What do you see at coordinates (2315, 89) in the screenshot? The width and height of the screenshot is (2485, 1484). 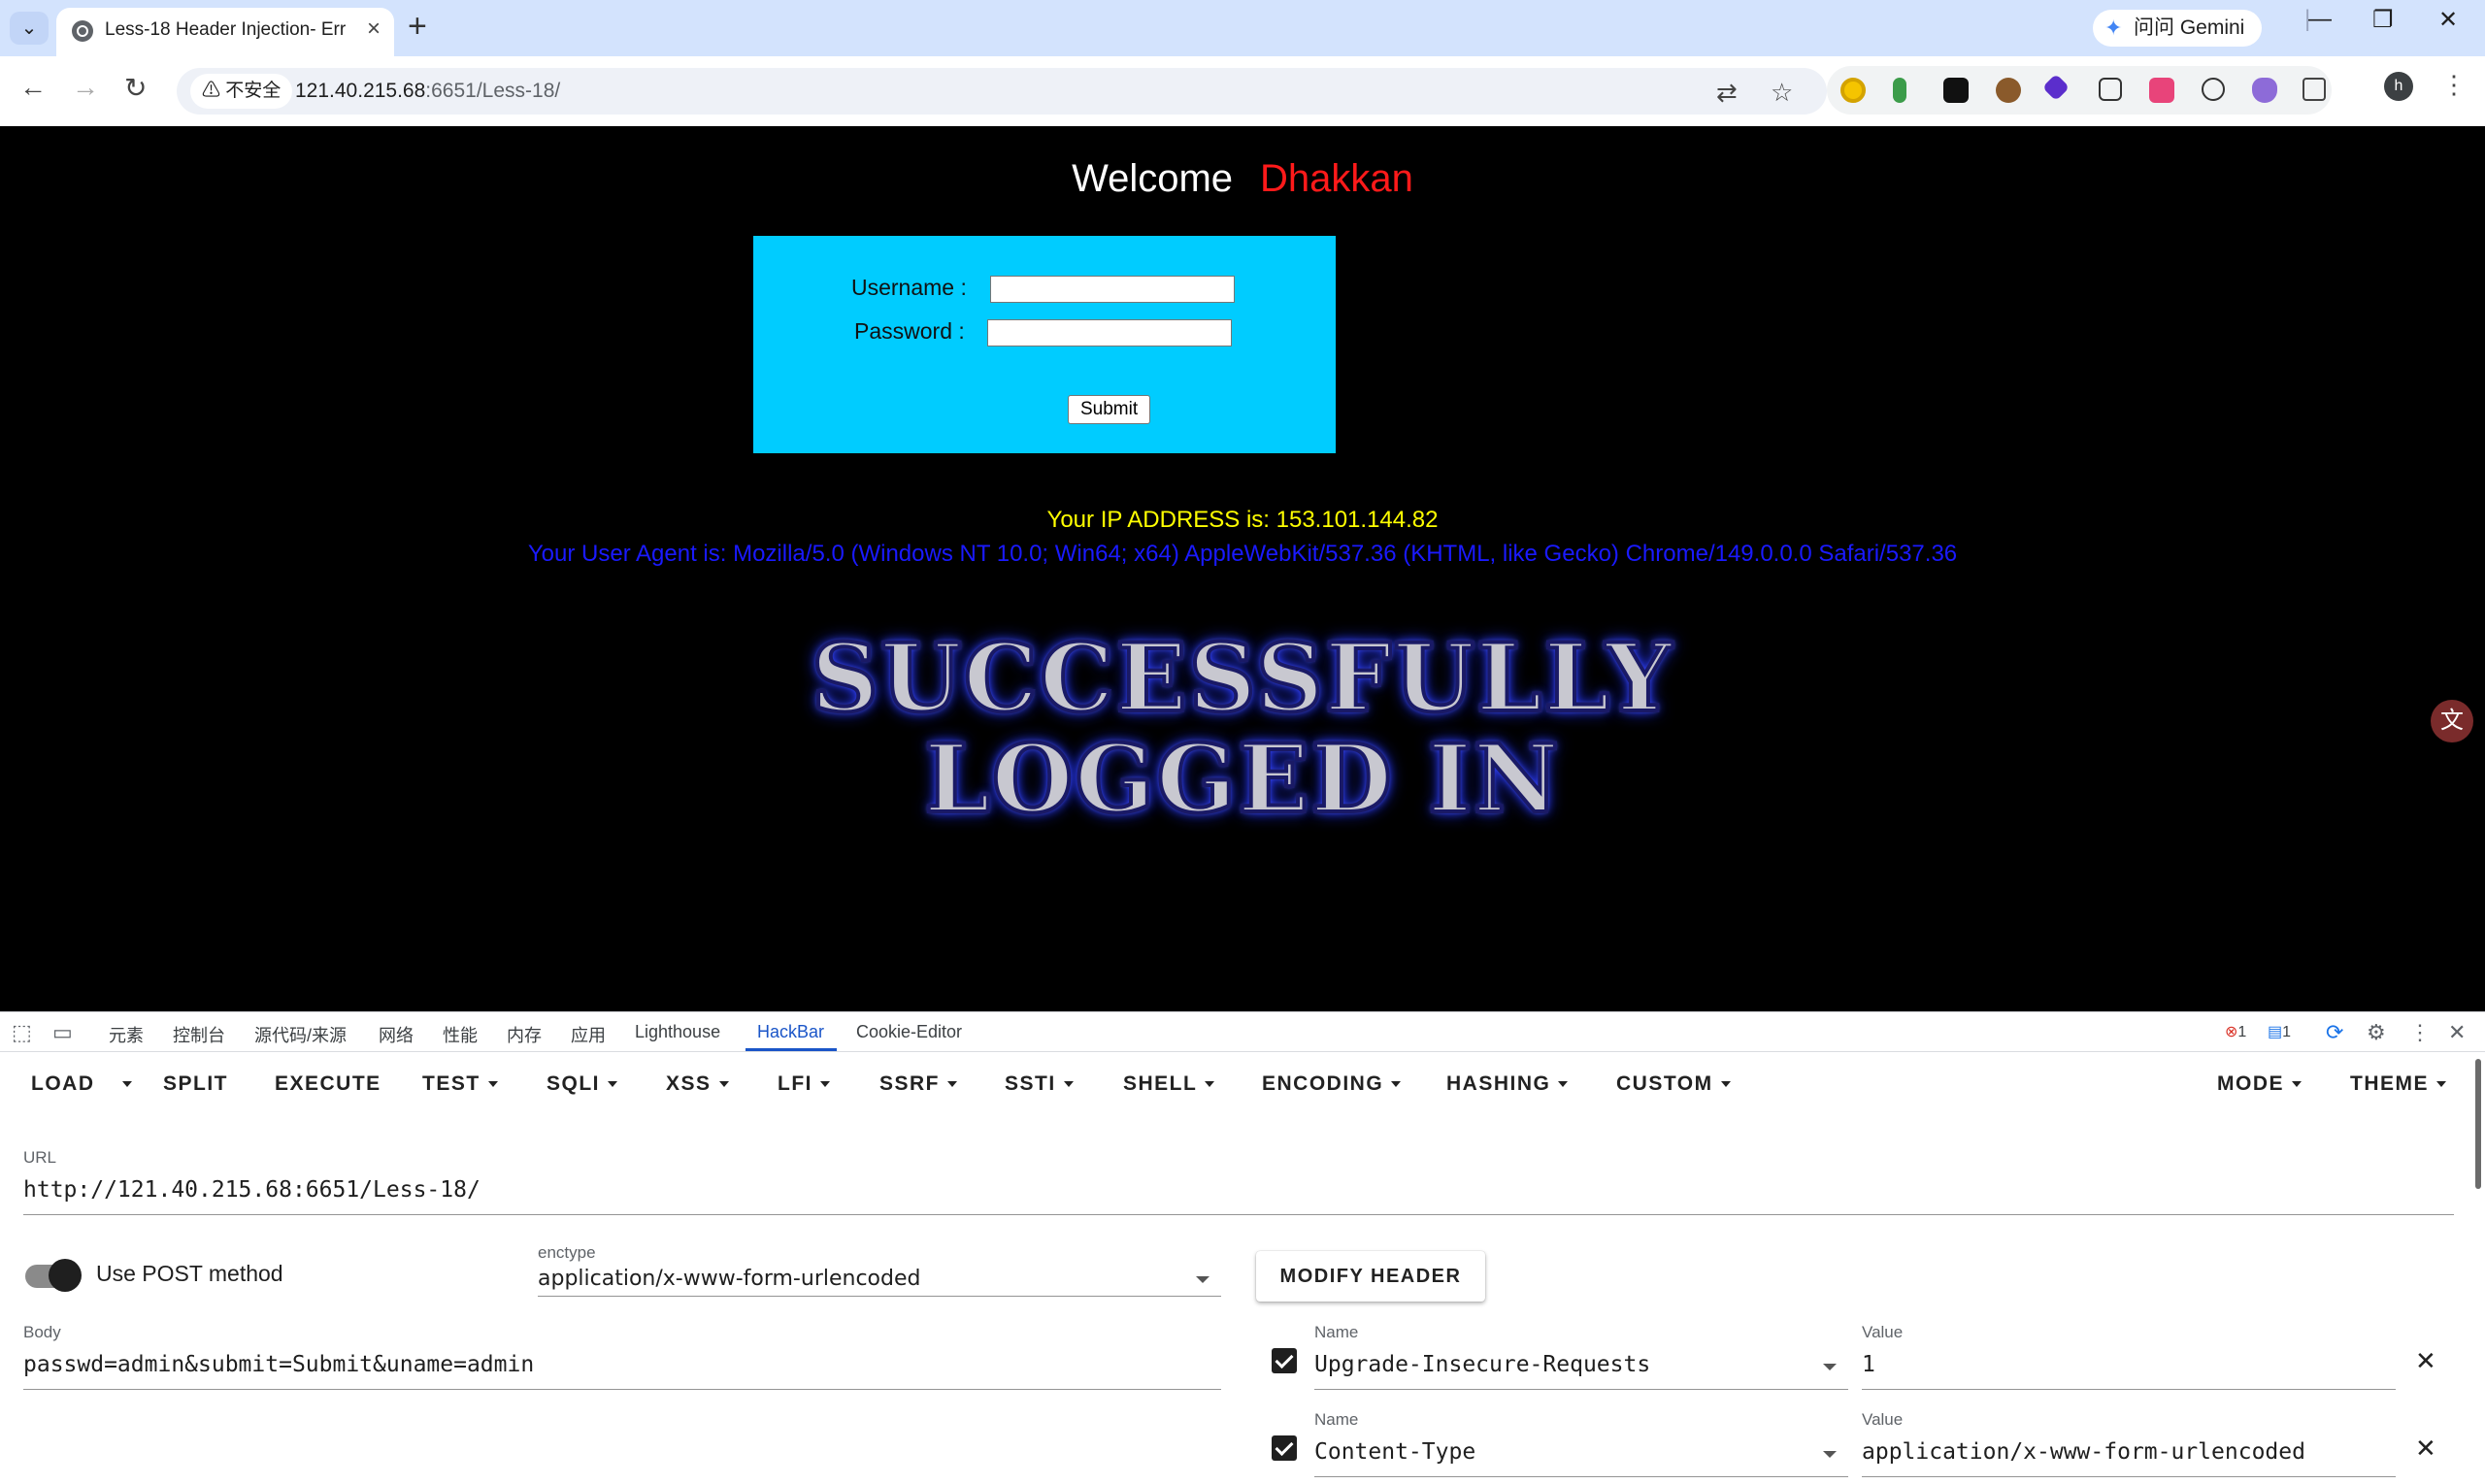 I see `puzzle-icon` at bounding box center [2315, 89].